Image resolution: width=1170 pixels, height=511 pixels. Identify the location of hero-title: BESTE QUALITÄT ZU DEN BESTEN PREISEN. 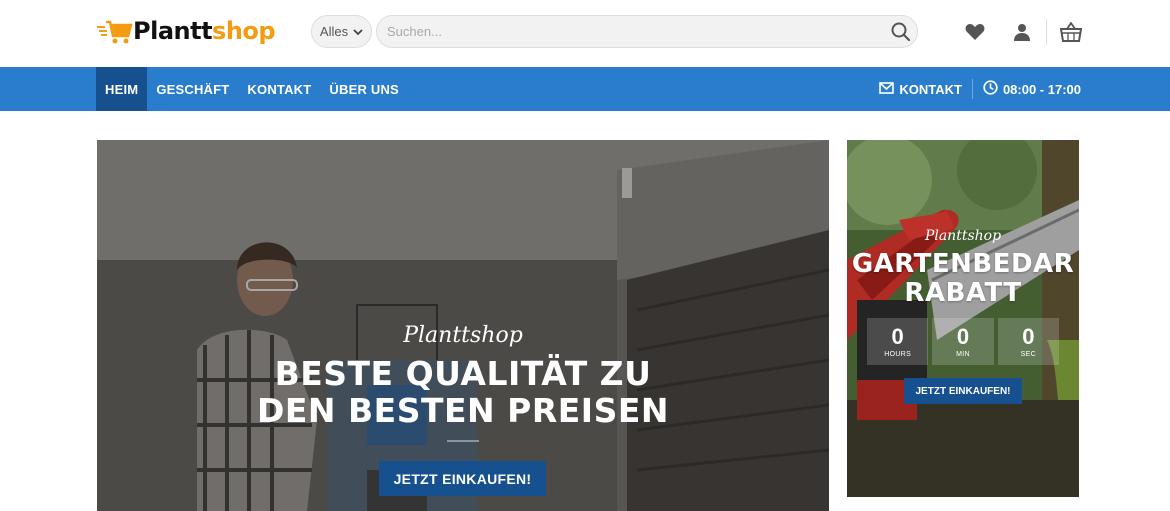
(463, 392).